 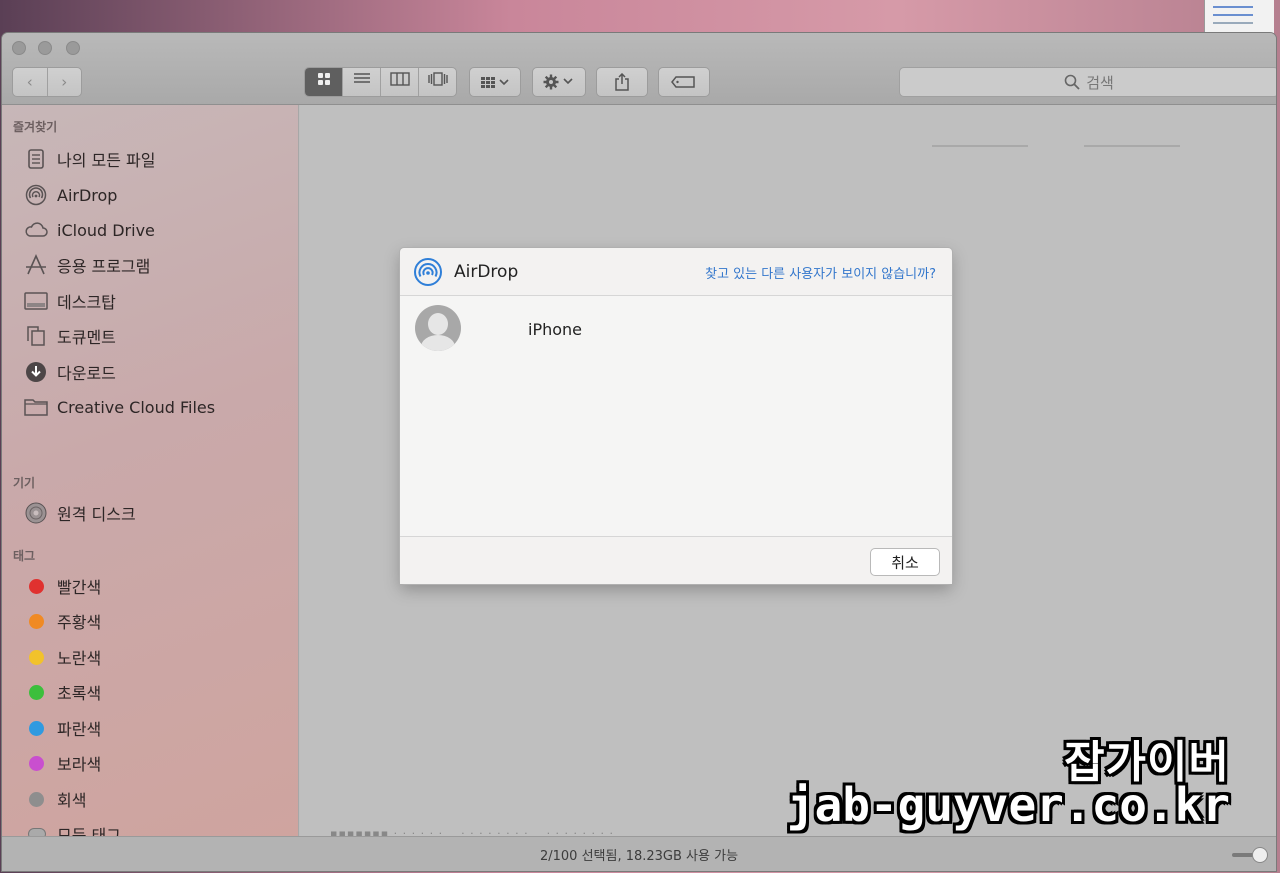 I want to click on document-icon, so click(x=36, y=336).